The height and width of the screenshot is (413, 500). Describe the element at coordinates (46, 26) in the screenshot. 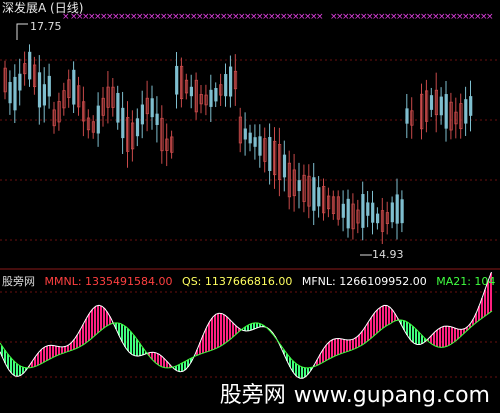

I see `high-price-label: 17.75` at that location.